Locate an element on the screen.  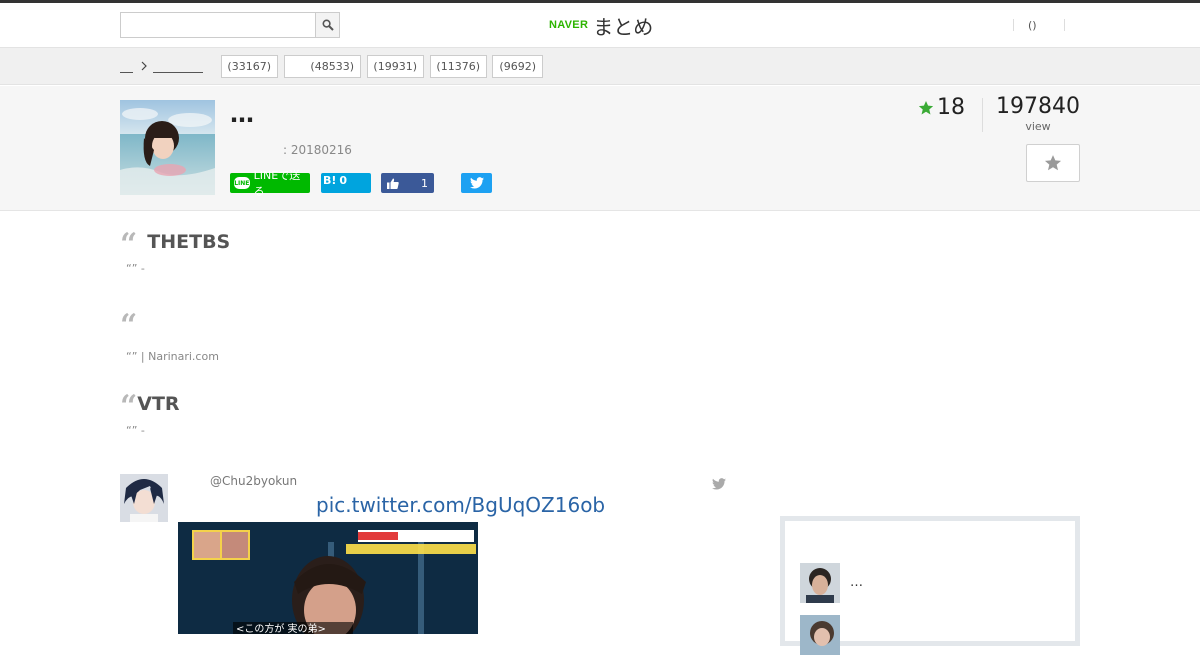
view-count: 197840 view is located at coordinates (1038, 113).